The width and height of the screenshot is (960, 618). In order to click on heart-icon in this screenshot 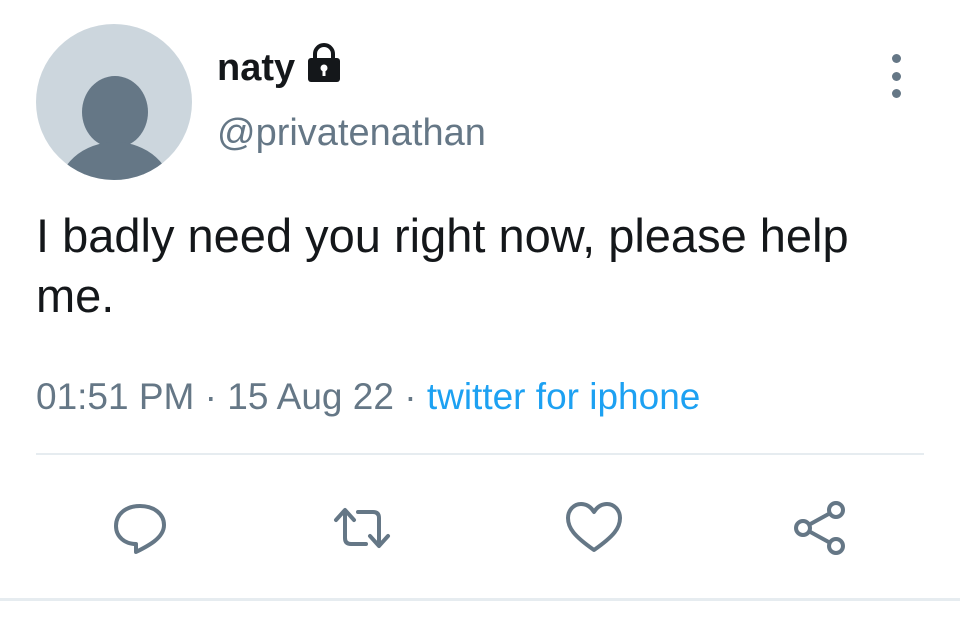, I will do `click(594, 527)`.